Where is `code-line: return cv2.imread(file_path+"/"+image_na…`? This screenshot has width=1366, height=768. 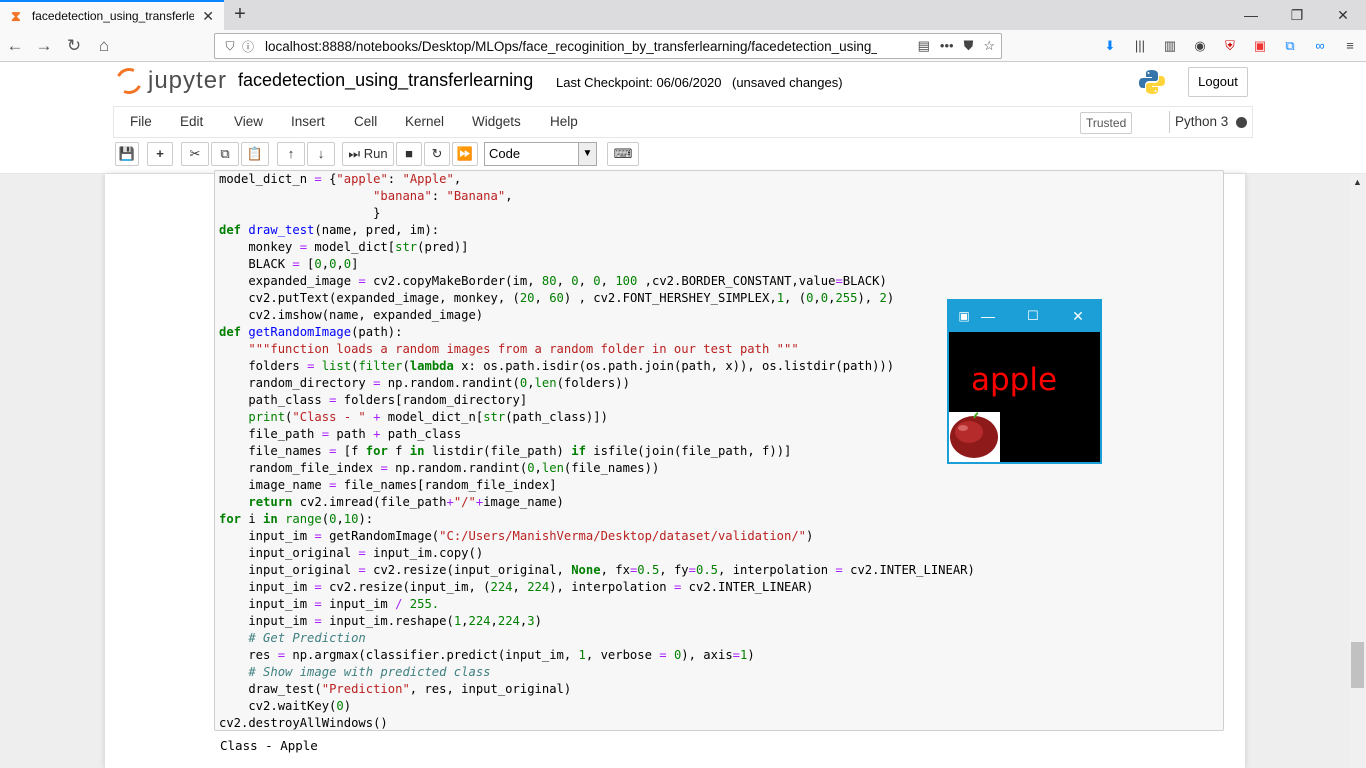 code-line: return cv2.imread(file_path+"/"+image_na… is located at coordinates (721, 502).